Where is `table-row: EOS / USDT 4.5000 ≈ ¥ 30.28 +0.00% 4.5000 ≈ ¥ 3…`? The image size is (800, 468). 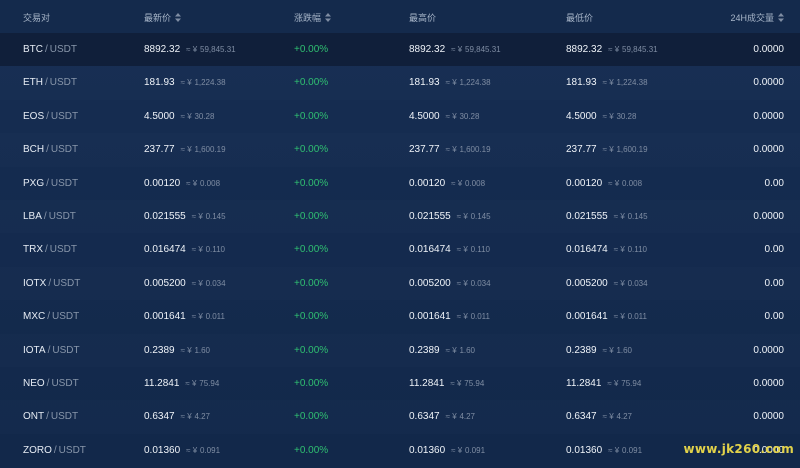
table-row: EOS / USDT 4.5000 ≈ ¥ 30.28 +0.00% 4.5000 ≈ ¥ 3… is located at coordinates (400, 116).